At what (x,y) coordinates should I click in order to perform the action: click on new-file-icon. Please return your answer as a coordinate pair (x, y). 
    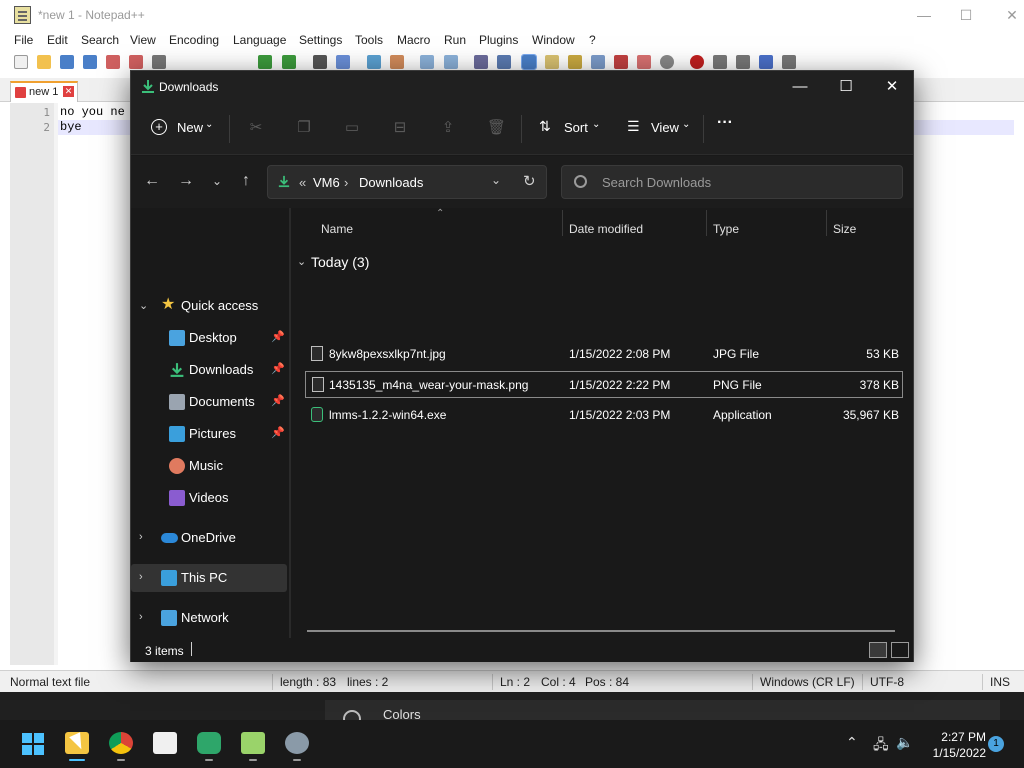
    Looking at the image, I should click on (21, 62).